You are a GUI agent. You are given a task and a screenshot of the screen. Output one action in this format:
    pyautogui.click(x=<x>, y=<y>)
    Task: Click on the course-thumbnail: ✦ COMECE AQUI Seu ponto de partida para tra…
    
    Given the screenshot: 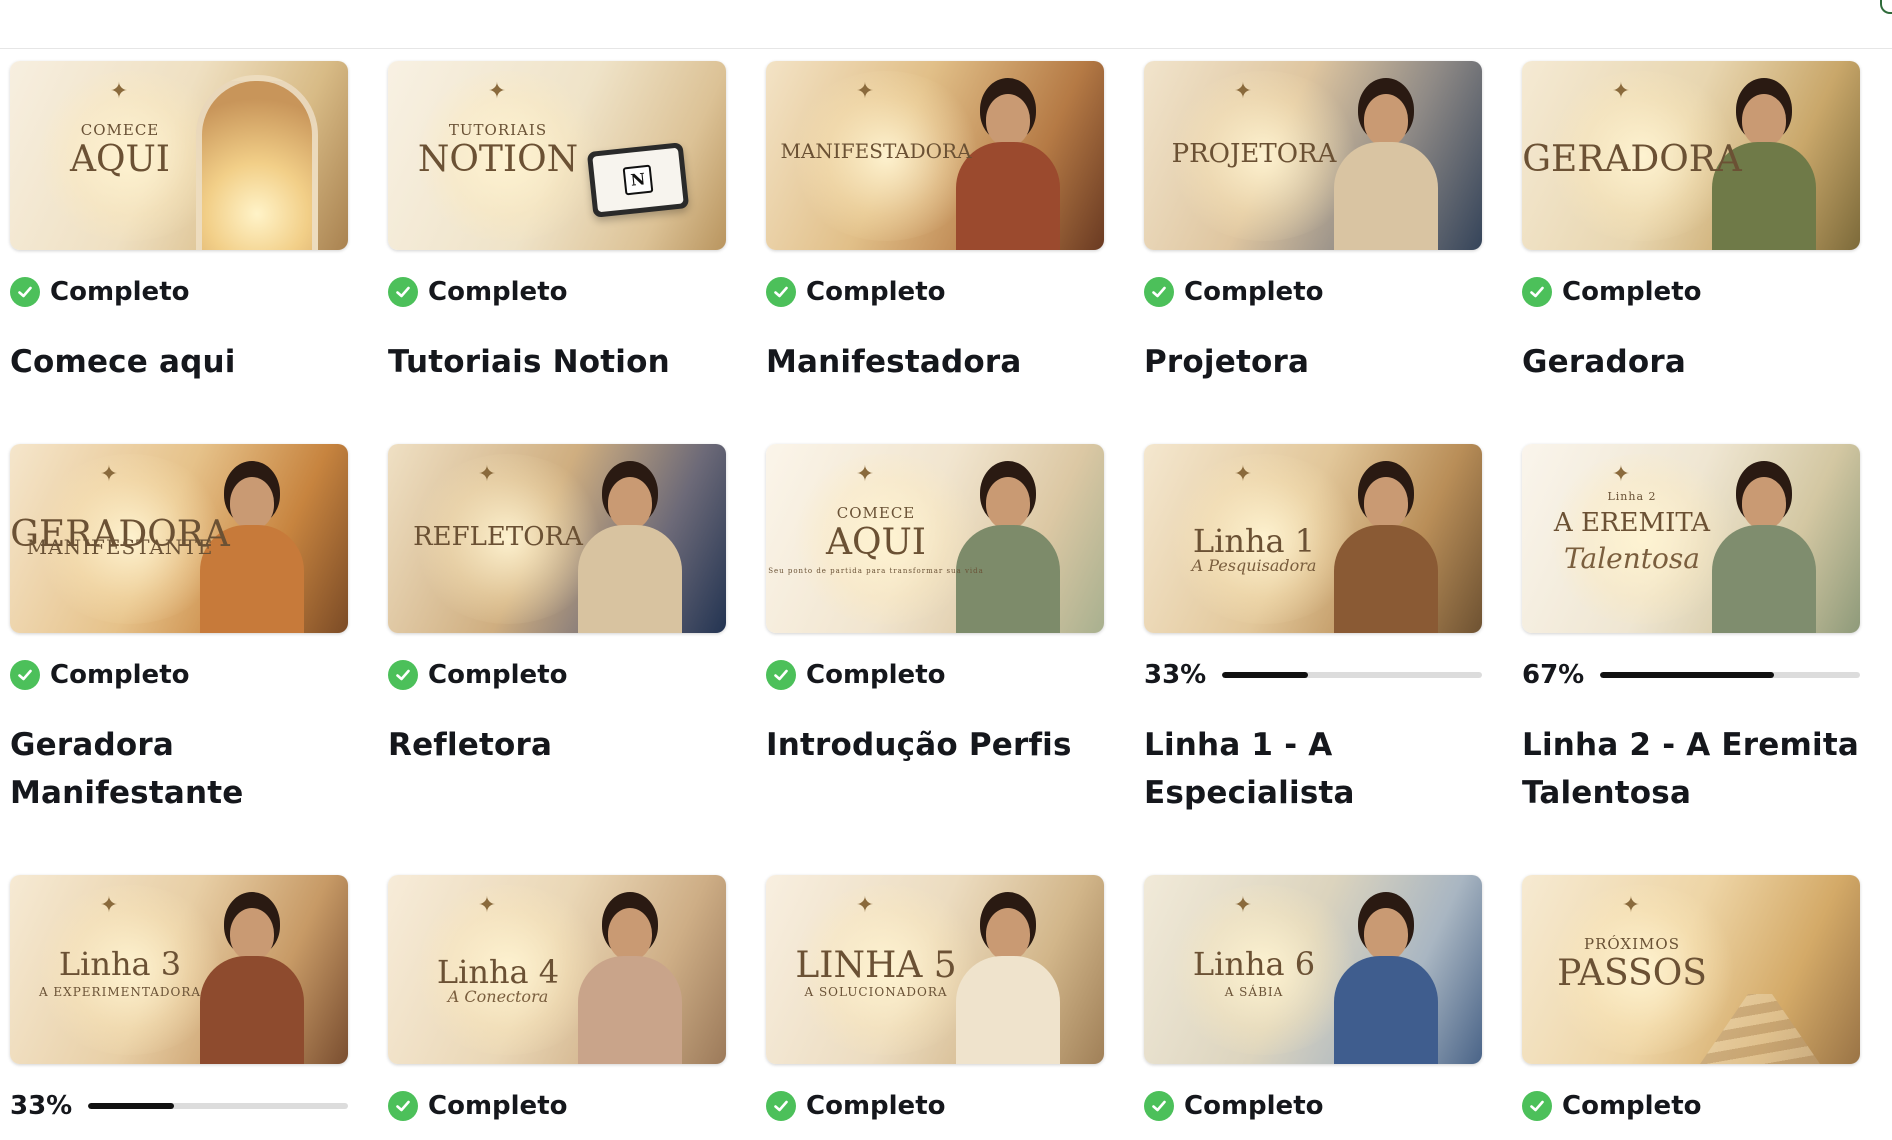 What is the action you would take?
    pyautogui.click(x=935, y=538)
    